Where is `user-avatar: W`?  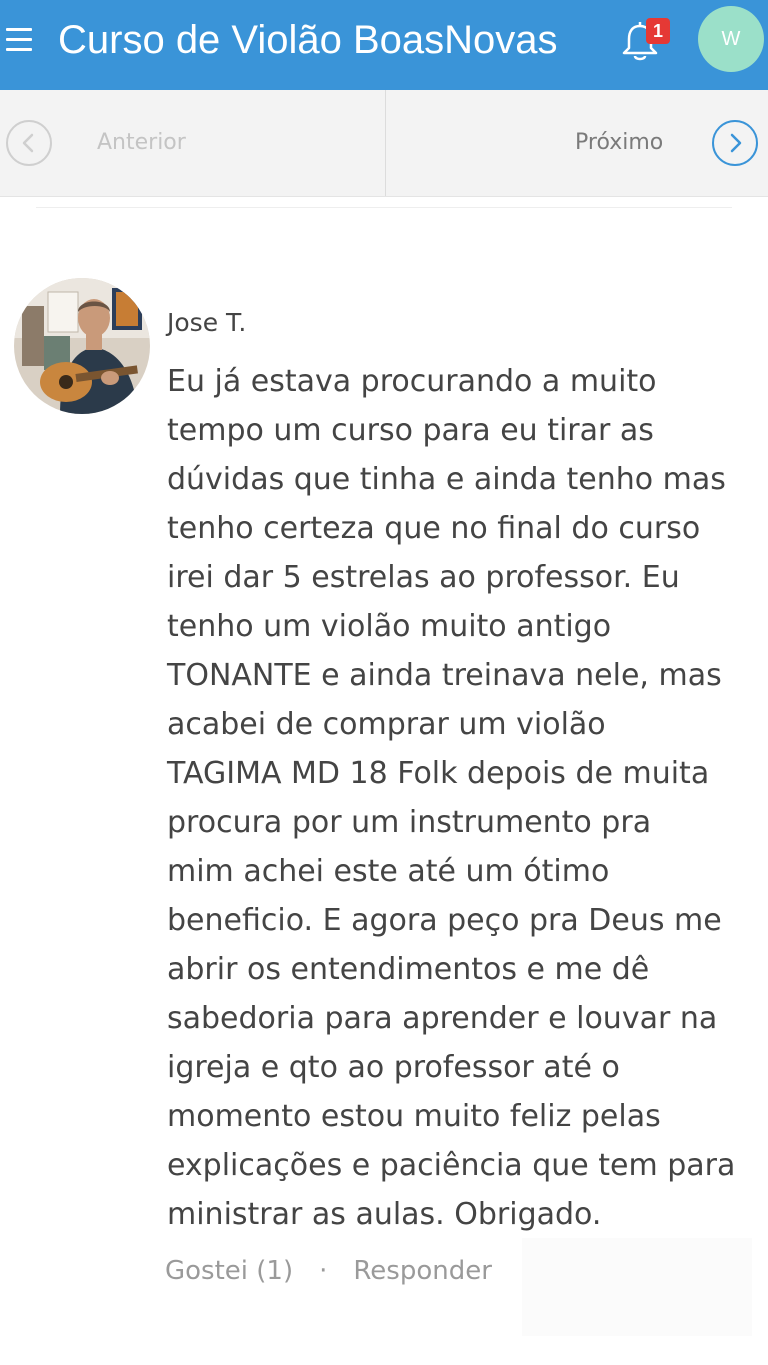
user-avatar: W is located at coordinates (731, 39).